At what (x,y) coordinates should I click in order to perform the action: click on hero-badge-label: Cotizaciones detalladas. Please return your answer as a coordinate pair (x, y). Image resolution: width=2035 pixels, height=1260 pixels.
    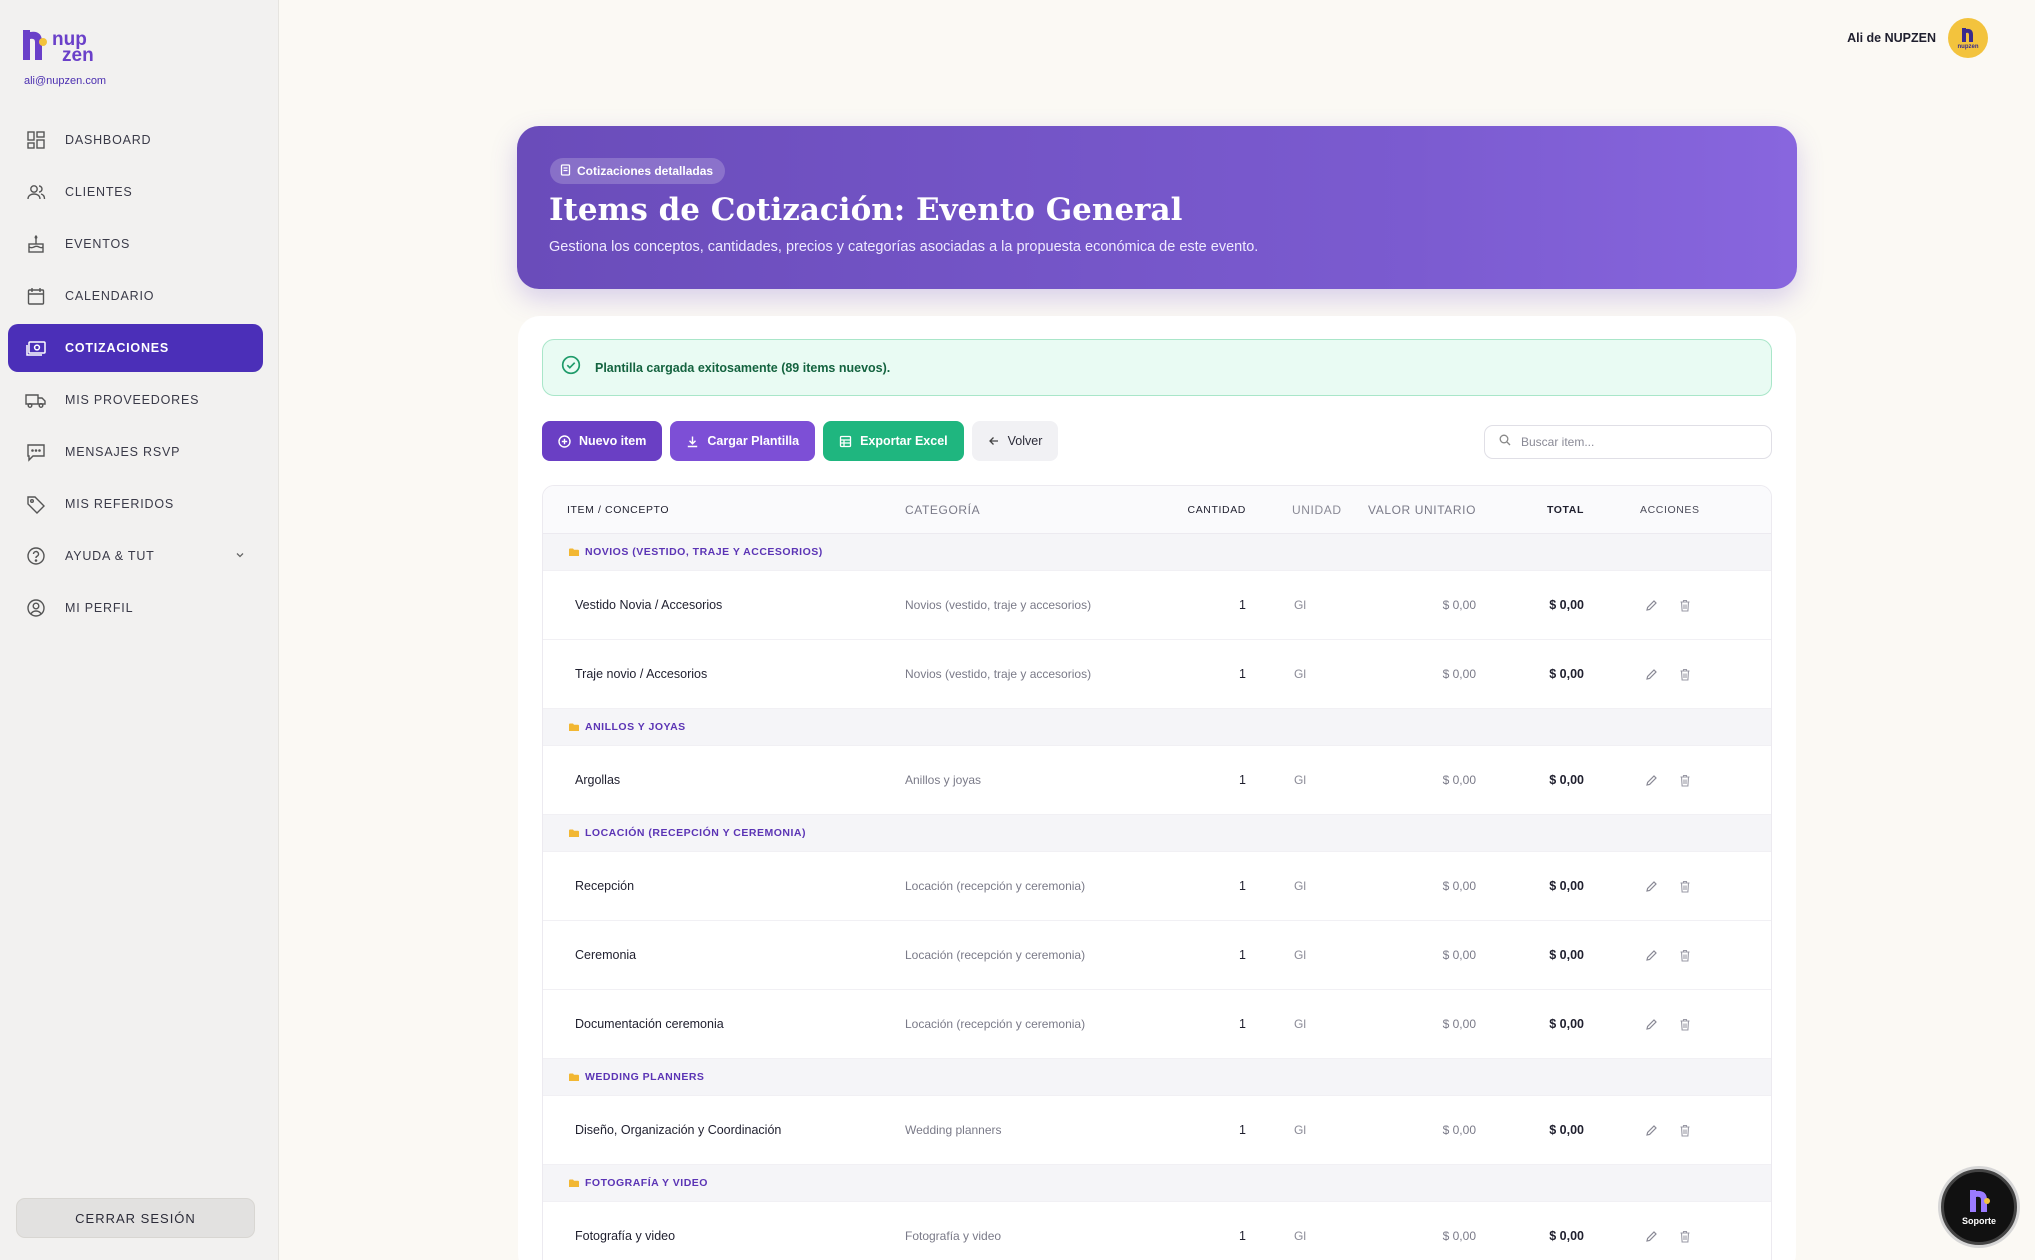
    Looking at the image, I should click on (645, 171).